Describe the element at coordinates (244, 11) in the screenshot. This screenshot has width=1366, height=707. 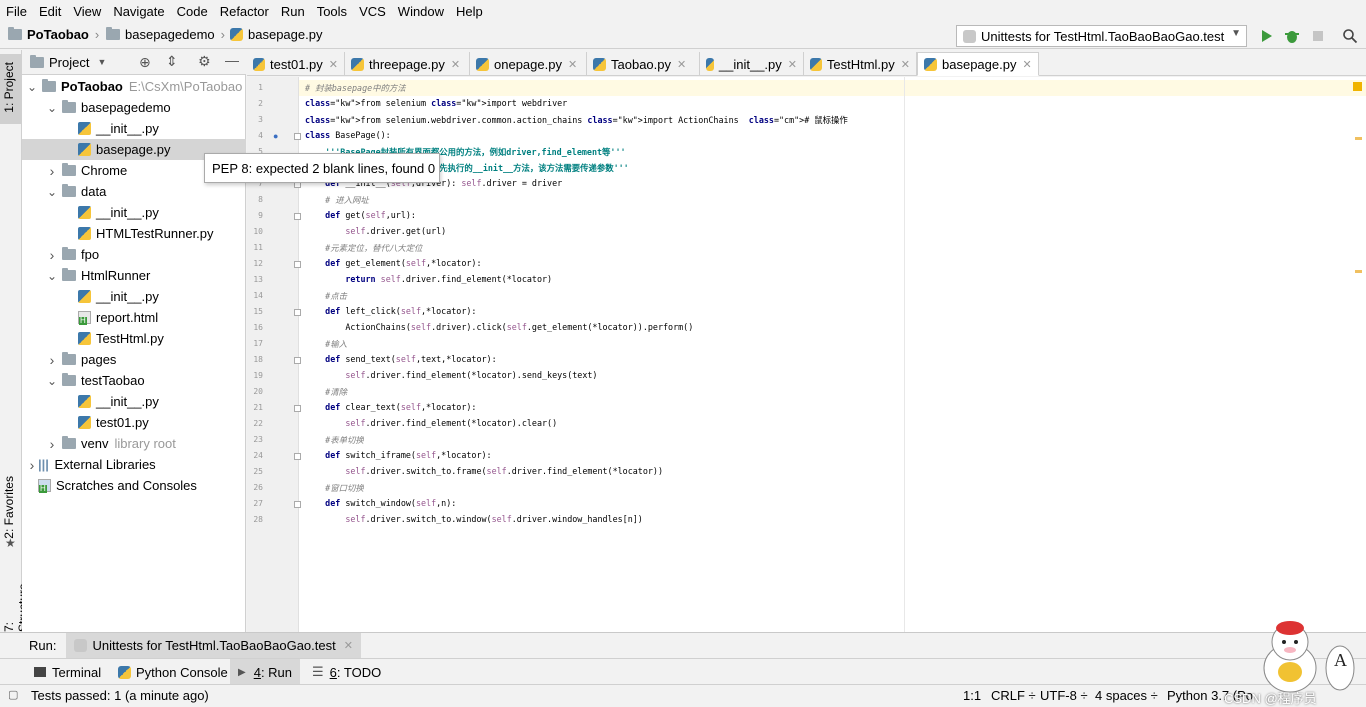
I see `menu-refactor: Refactor` at that location.